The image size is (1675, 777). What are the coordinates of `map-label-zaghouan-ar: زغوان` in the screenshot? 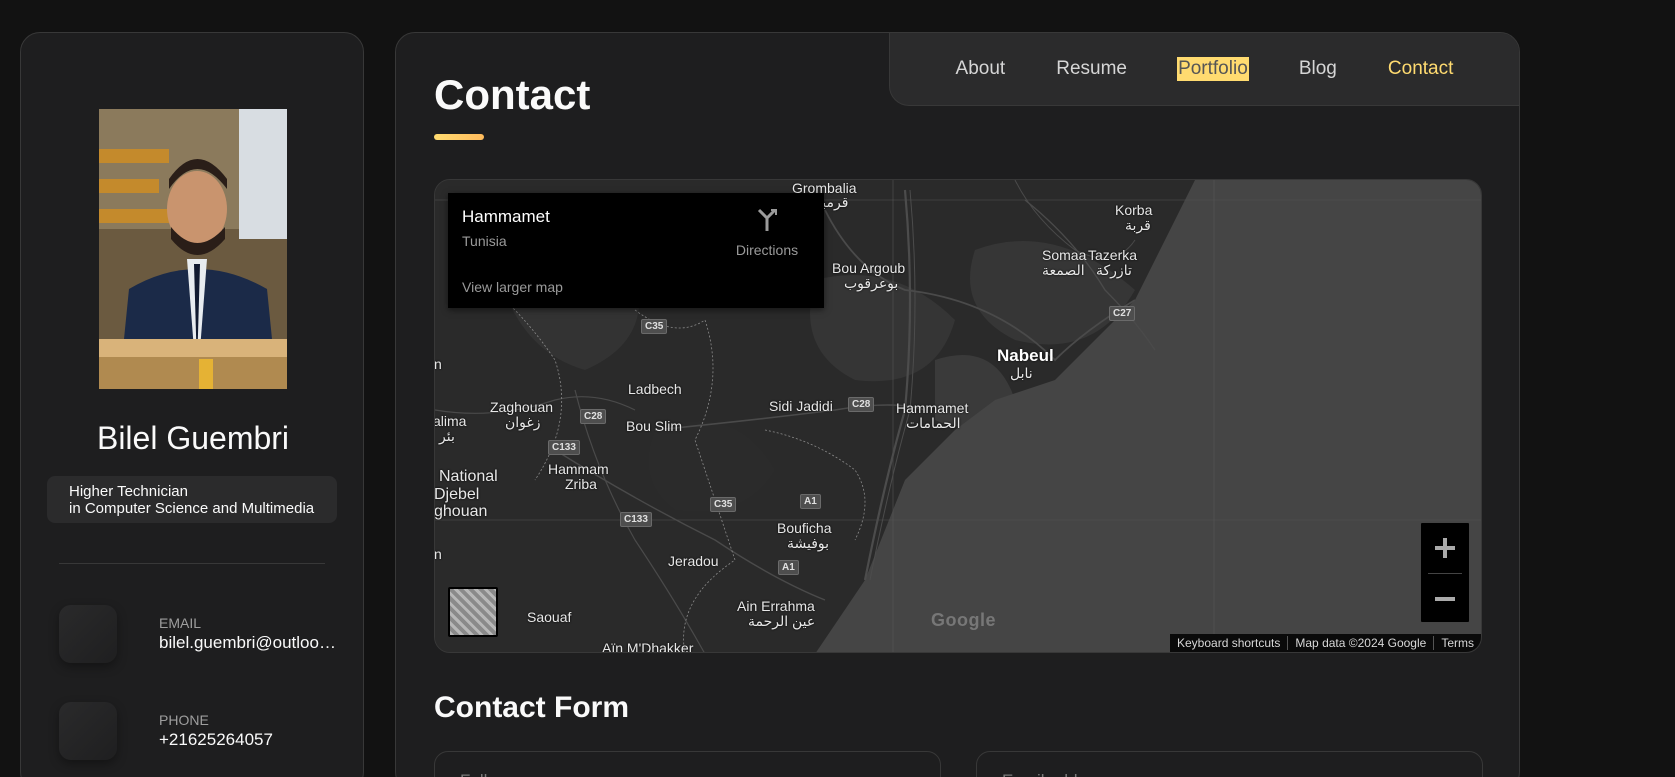 It's located at (523, 422).